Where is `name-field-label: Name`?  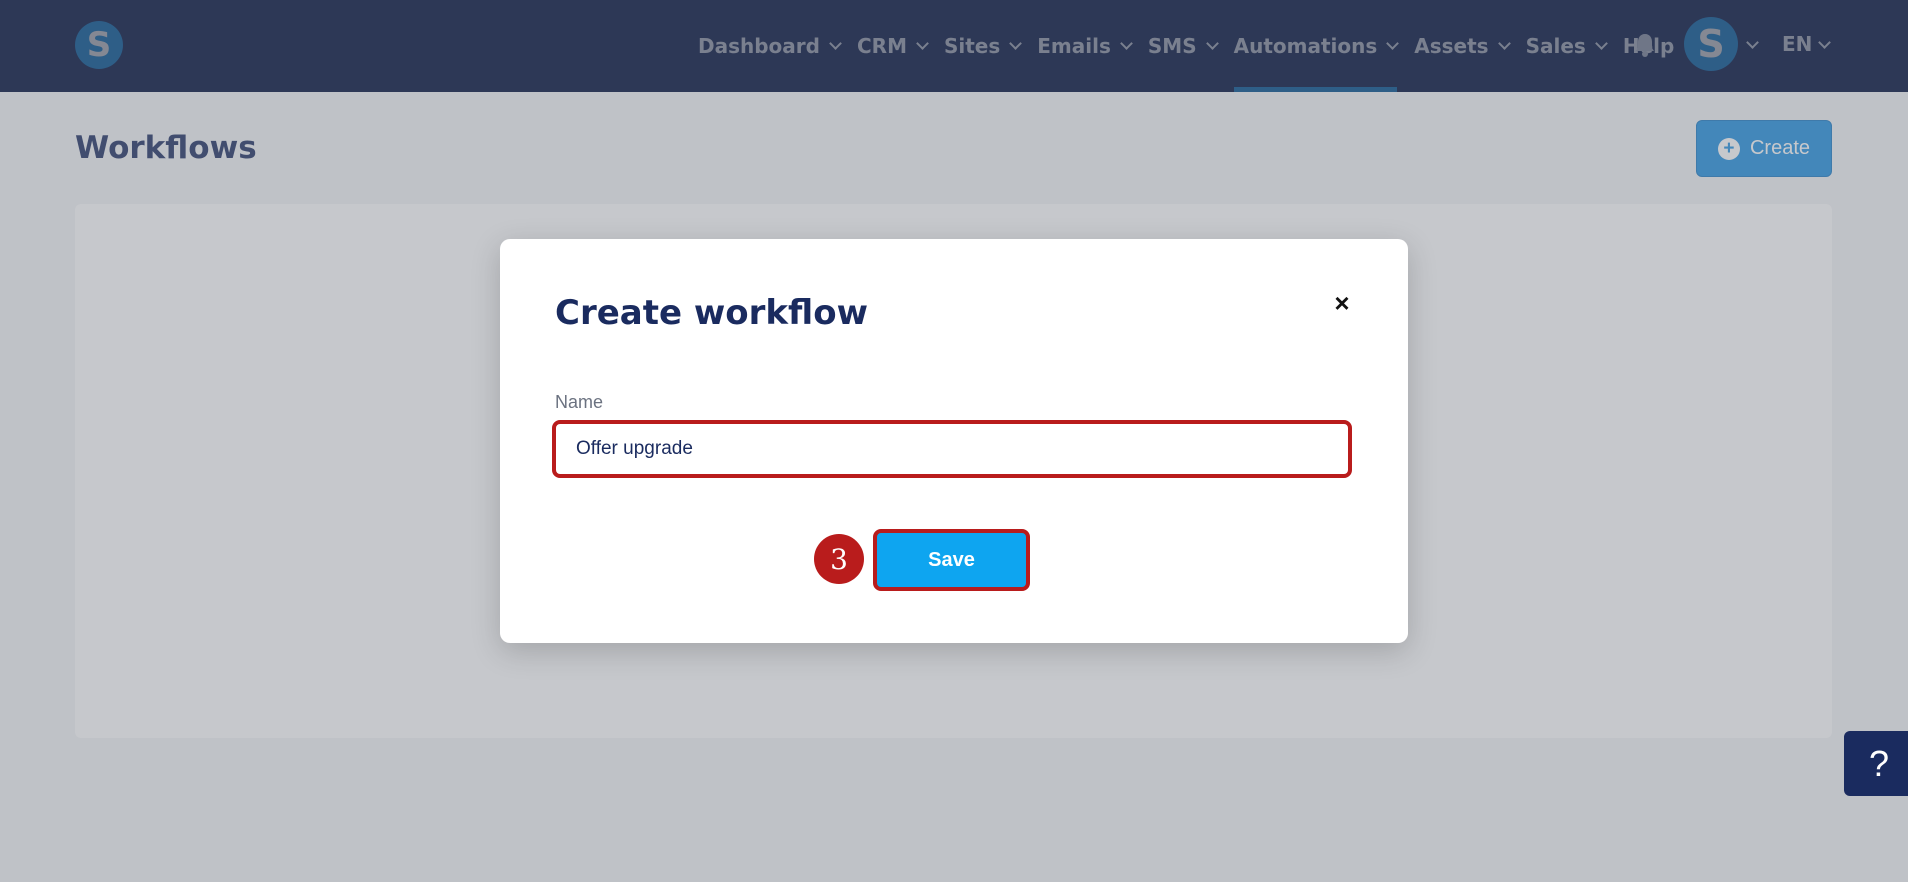
name-field-label: Name is located at coordinates (579, 402).